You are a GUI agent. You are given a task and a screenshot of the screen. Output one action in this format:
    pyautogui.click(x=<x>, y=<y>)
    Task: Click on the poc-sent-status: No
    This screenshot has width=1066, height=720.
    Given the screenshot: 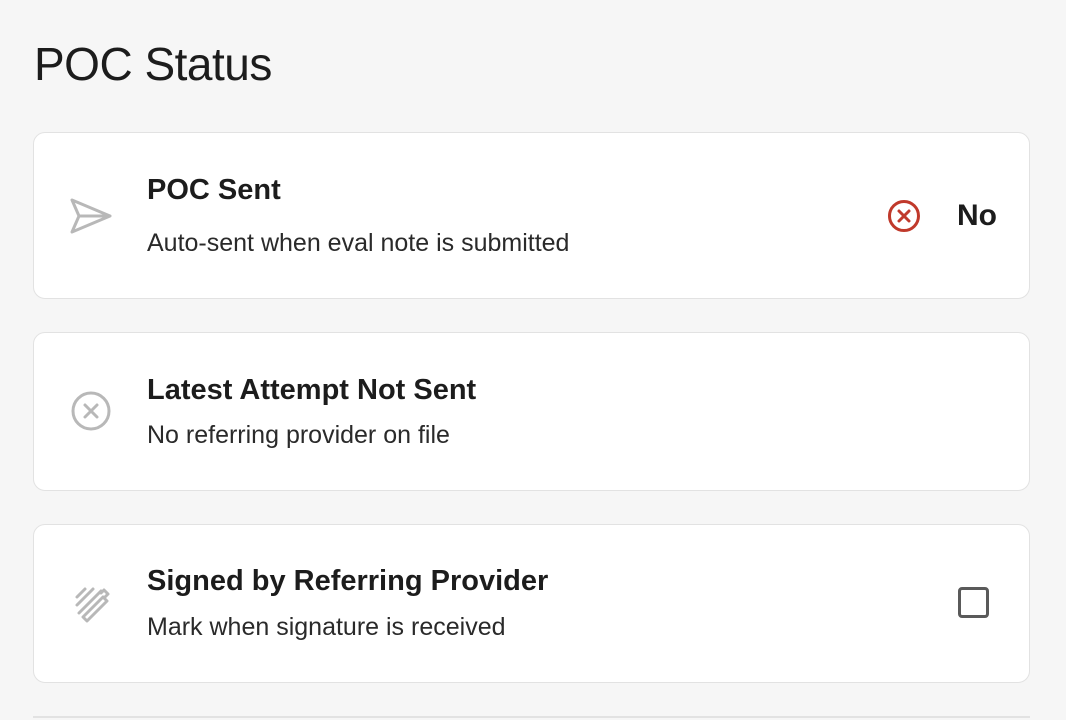 What is the action you would take?
    pyautogui.click(x=942, y=216)
    